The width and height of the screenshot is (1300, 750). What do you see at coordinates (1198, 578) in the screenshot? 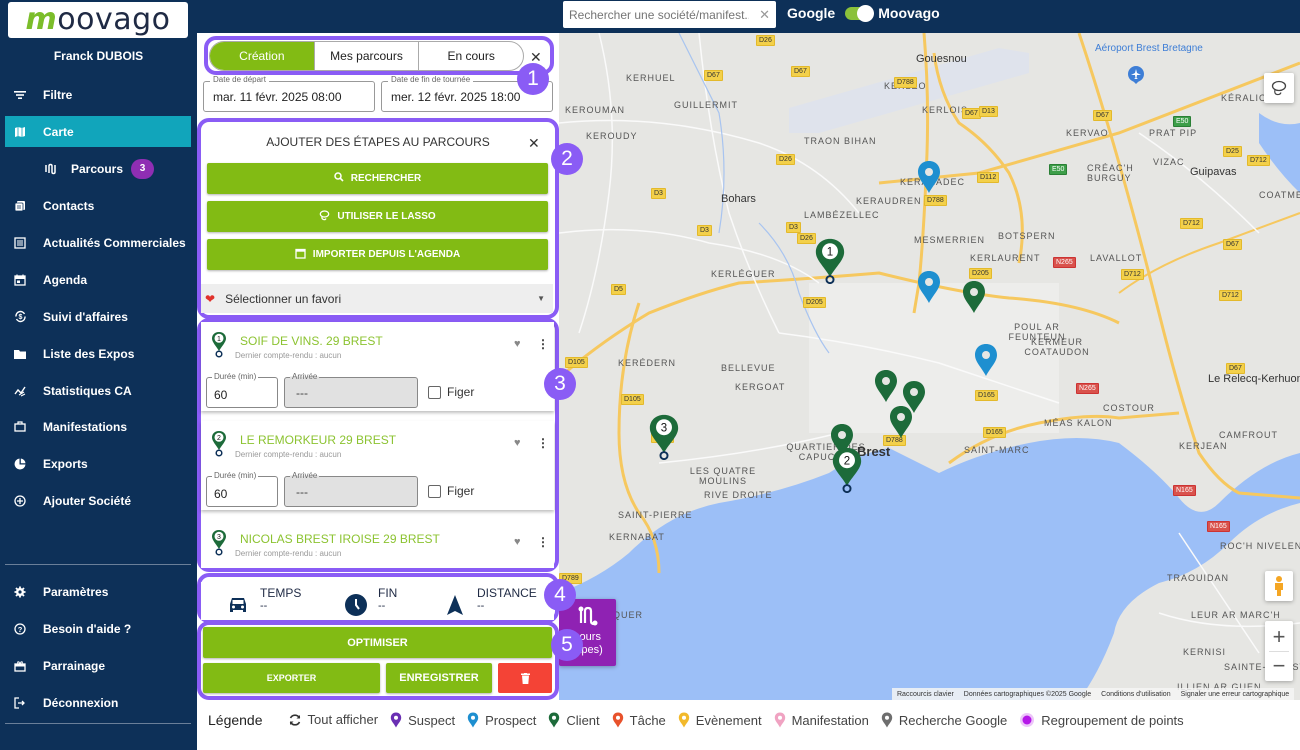
I see `place-label: TRAOUIDAN` at bounding box center [1198, 578].